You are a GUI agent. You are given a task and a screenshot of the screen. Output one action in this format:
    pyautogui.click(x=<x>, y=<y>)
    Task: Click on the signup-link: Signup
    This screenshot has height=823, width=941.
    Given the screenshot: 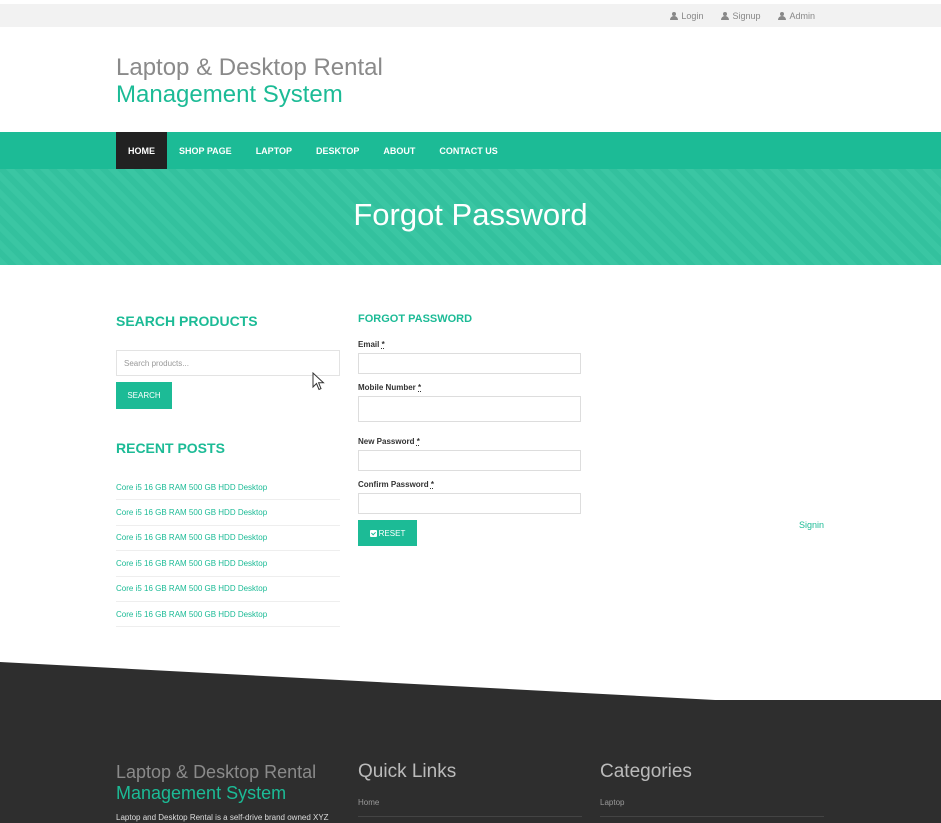 What is the action you would take?
    pyautogui.click(x=740, y=16)
    